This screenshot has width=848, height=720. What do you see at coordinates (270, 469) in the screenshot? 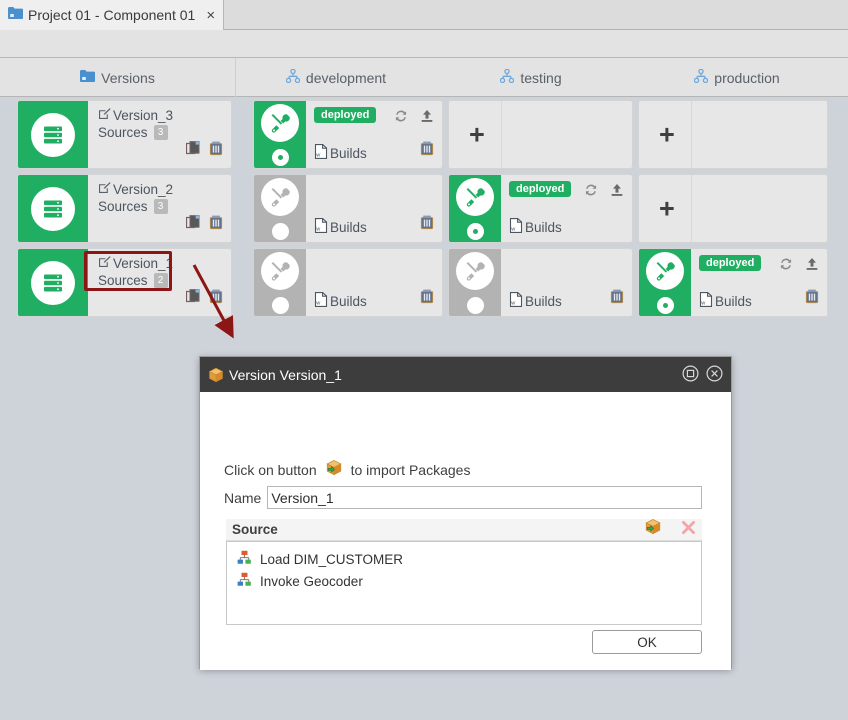
I see `hint-prefix: Click on button` at bounding box center [270, 469].